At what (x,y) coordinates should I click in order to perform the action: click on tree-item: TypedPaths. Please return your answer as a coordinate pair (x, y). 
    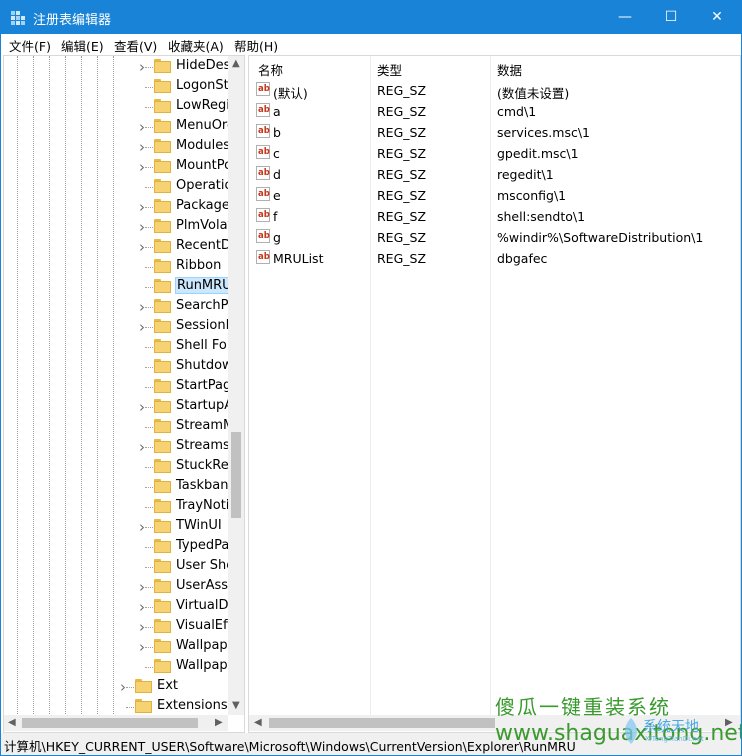
    Looking at the image, I should click on (194, 547).